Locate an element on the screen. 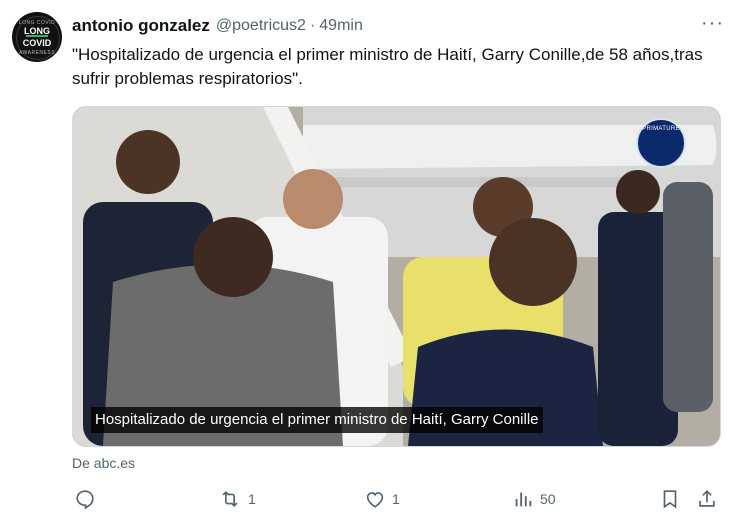 The height and width of the screenshot is (524, 738). user-handle: @poetricus2 is located at coordinates (261, 26).